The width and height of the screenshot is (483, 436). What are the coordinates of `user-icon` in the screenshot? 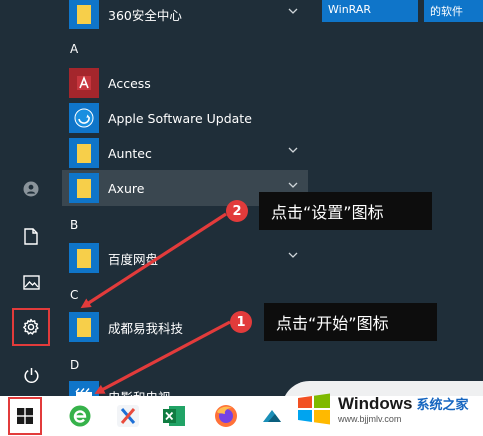 It's located at (31, 189).